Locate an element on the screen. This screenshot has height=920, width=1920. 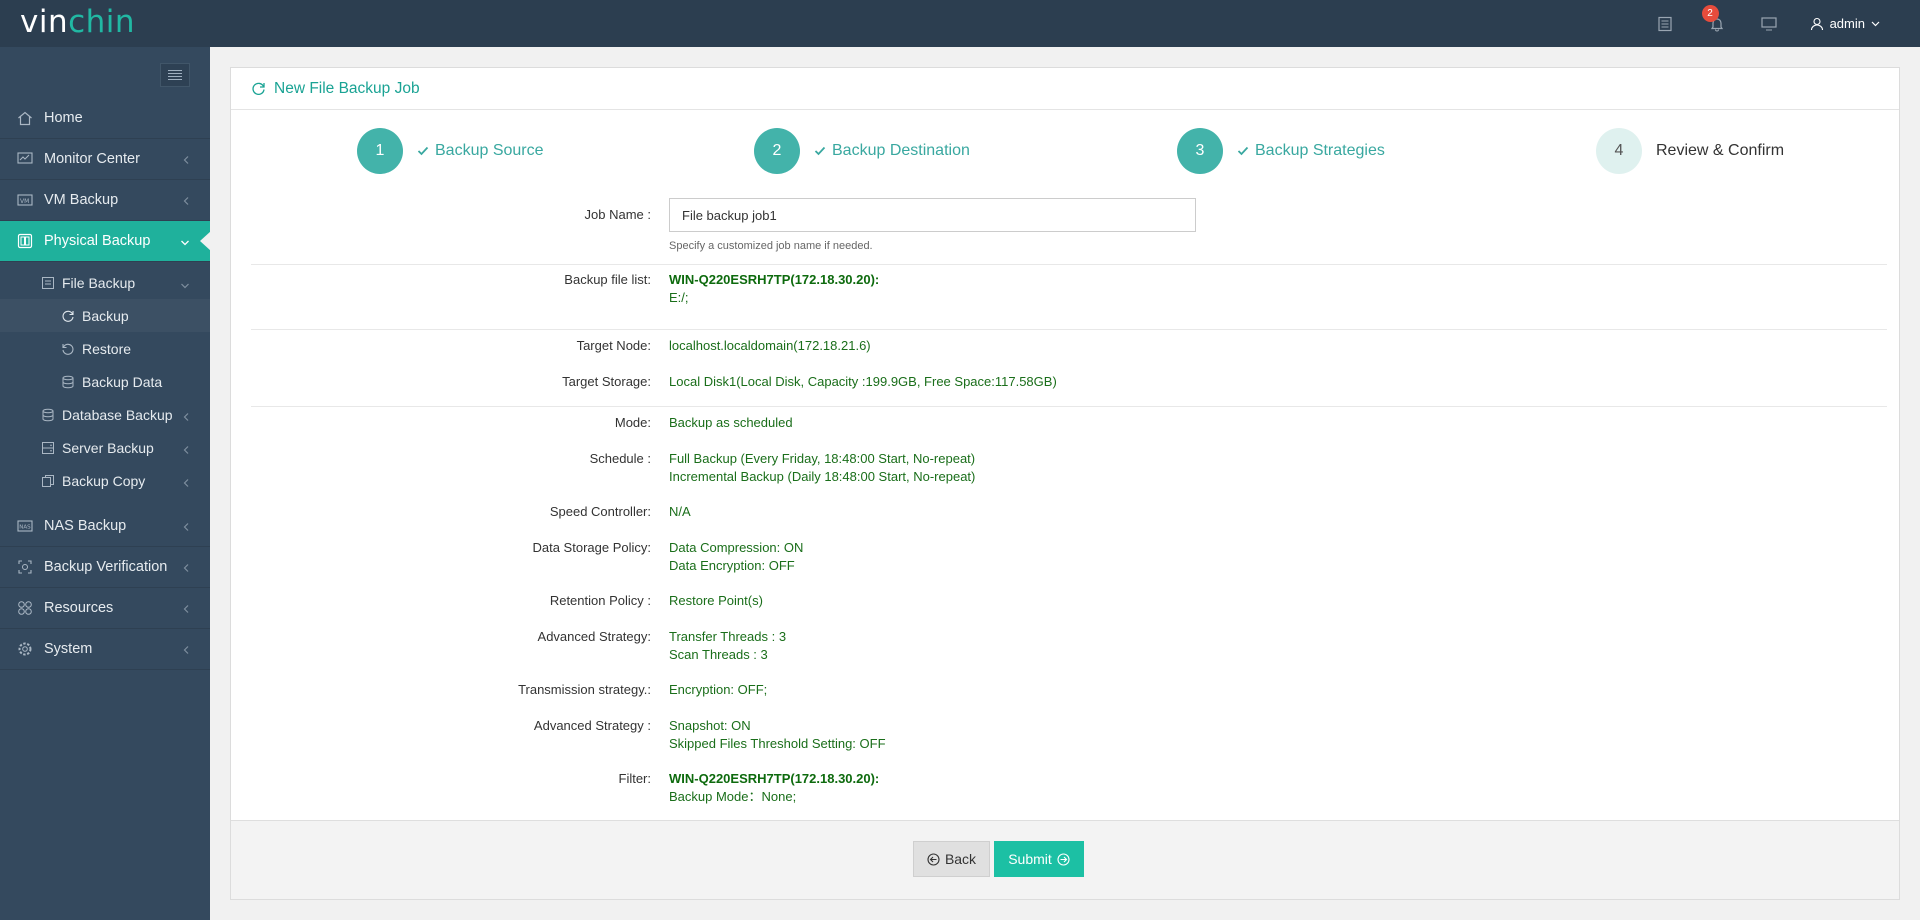
vm-icon: VM is located at coordinates (25, 200).